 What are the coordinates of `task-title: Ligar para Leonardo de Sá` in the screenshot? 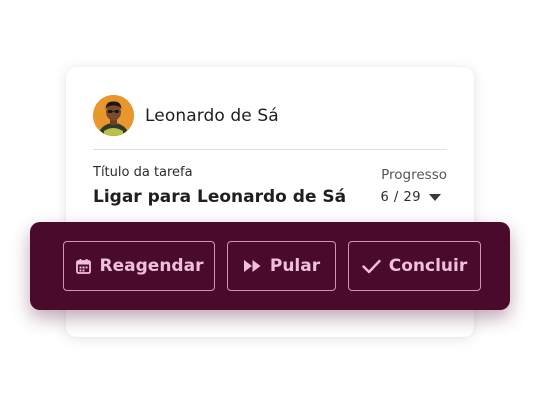 It's located at (220, 197).